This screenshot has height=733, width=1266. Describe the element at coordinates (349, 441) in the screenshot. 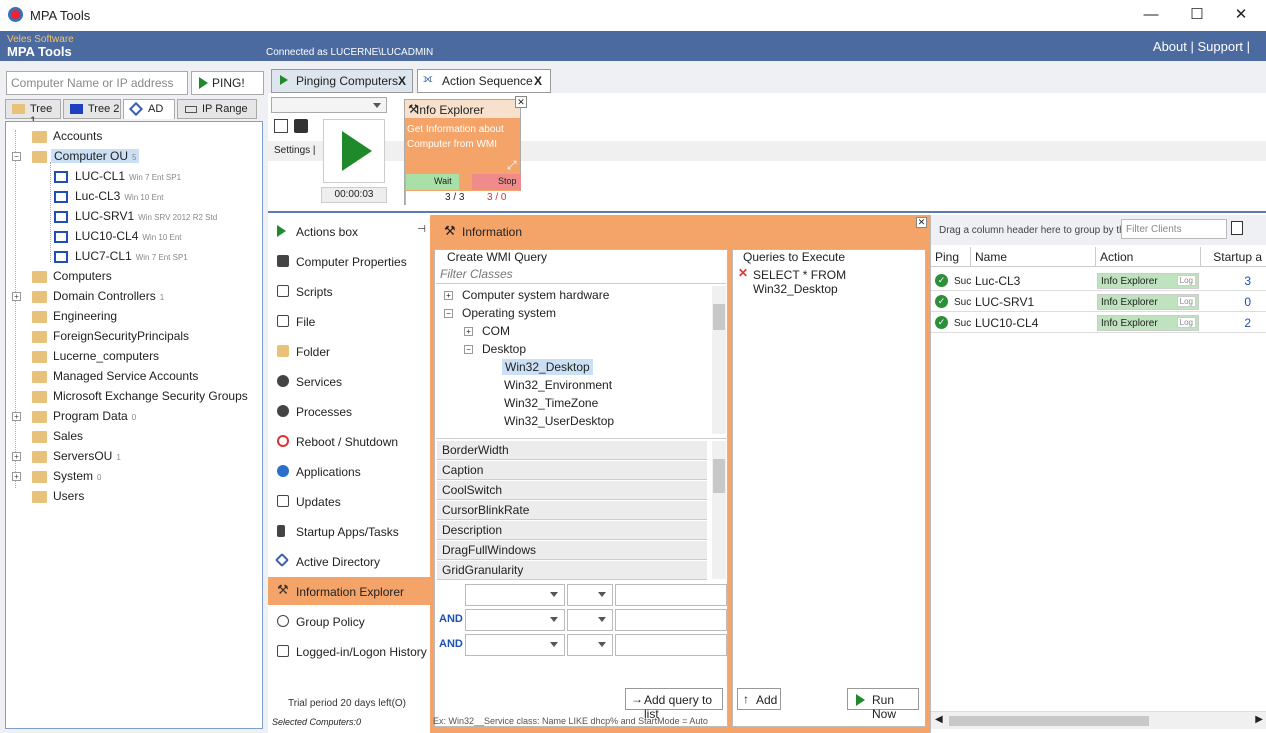

I see `action-reboot-shutdown: Reboot / Shutdown` at that location.